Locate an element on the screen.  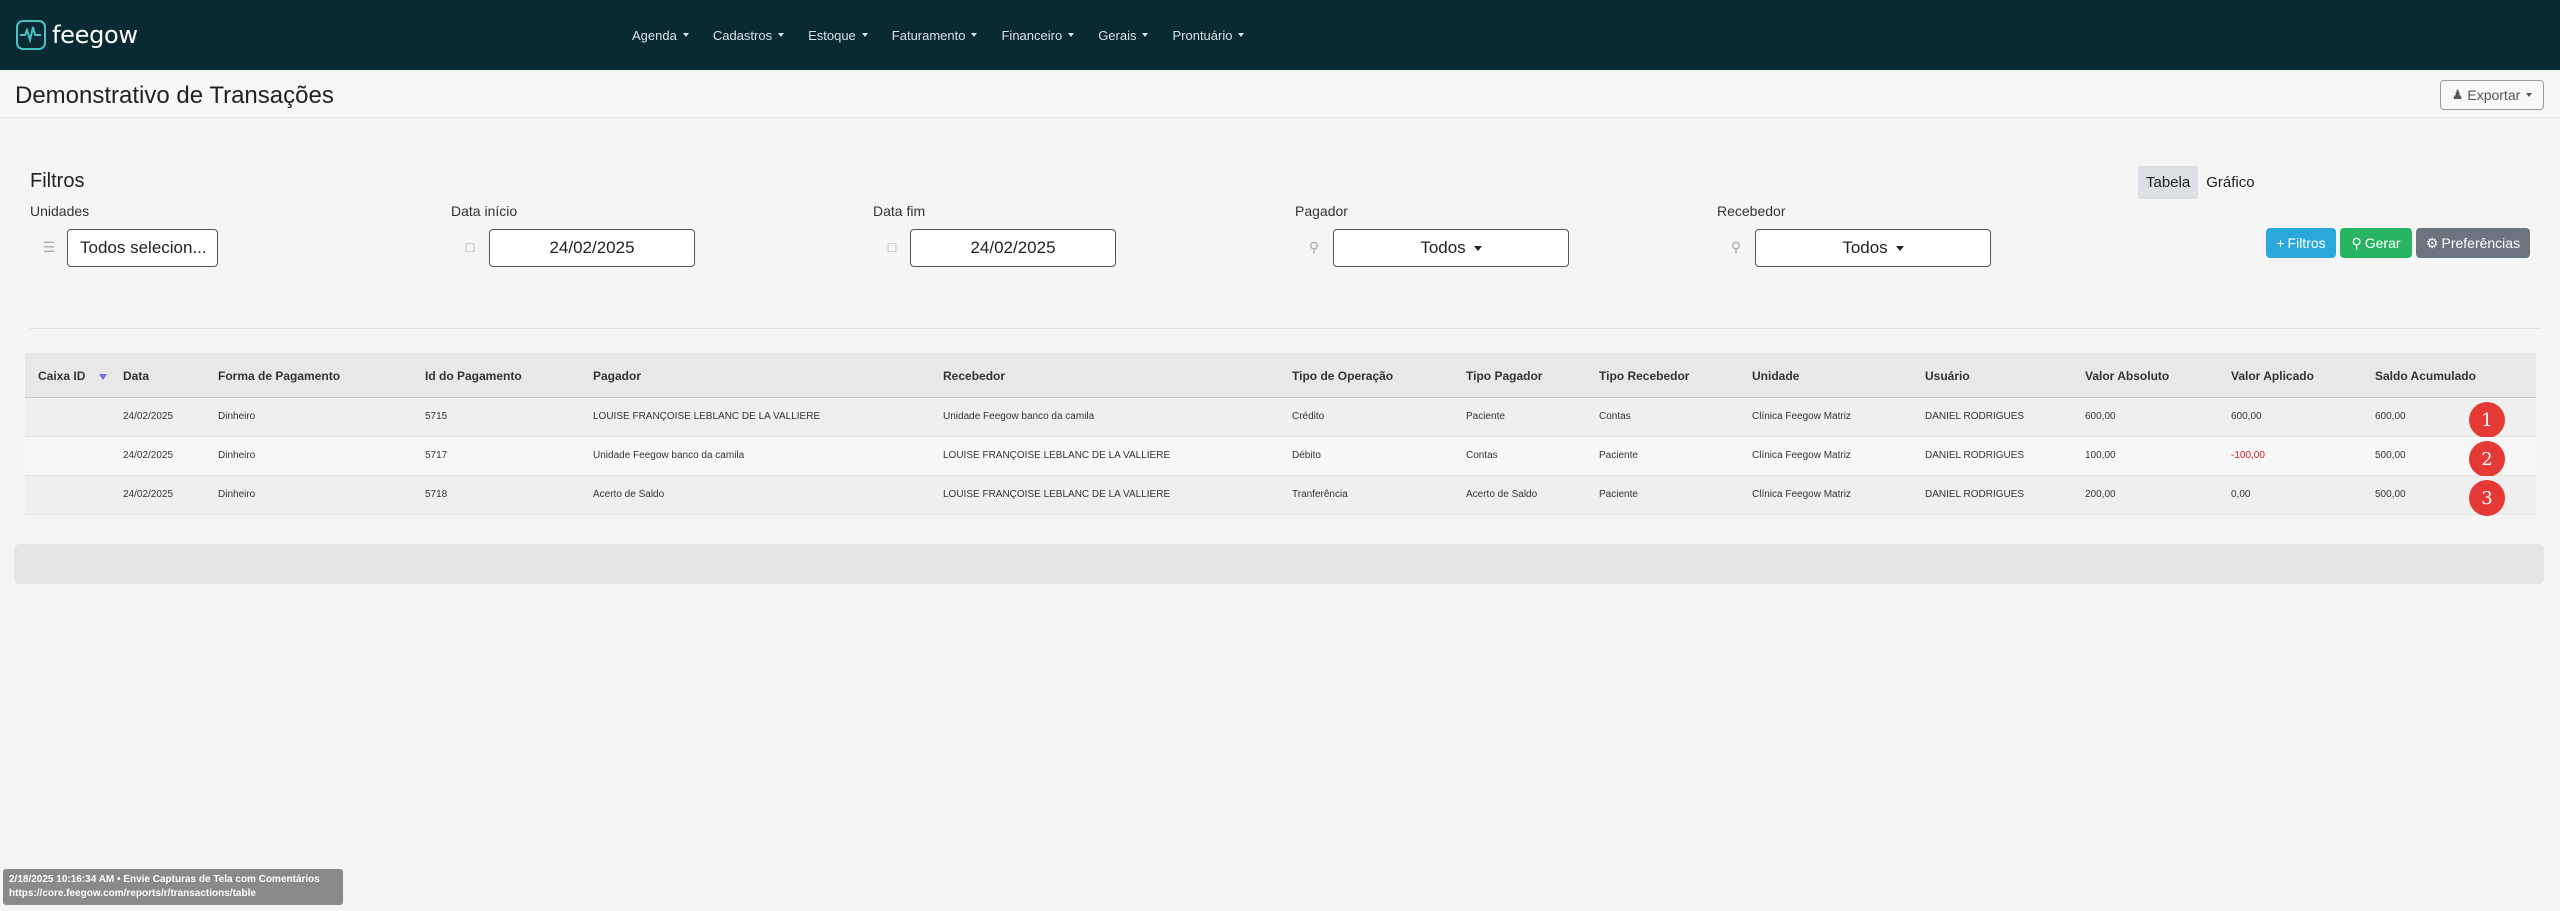
view-toggle: Tabela Gráfico is located at coordinates (2200, 182).